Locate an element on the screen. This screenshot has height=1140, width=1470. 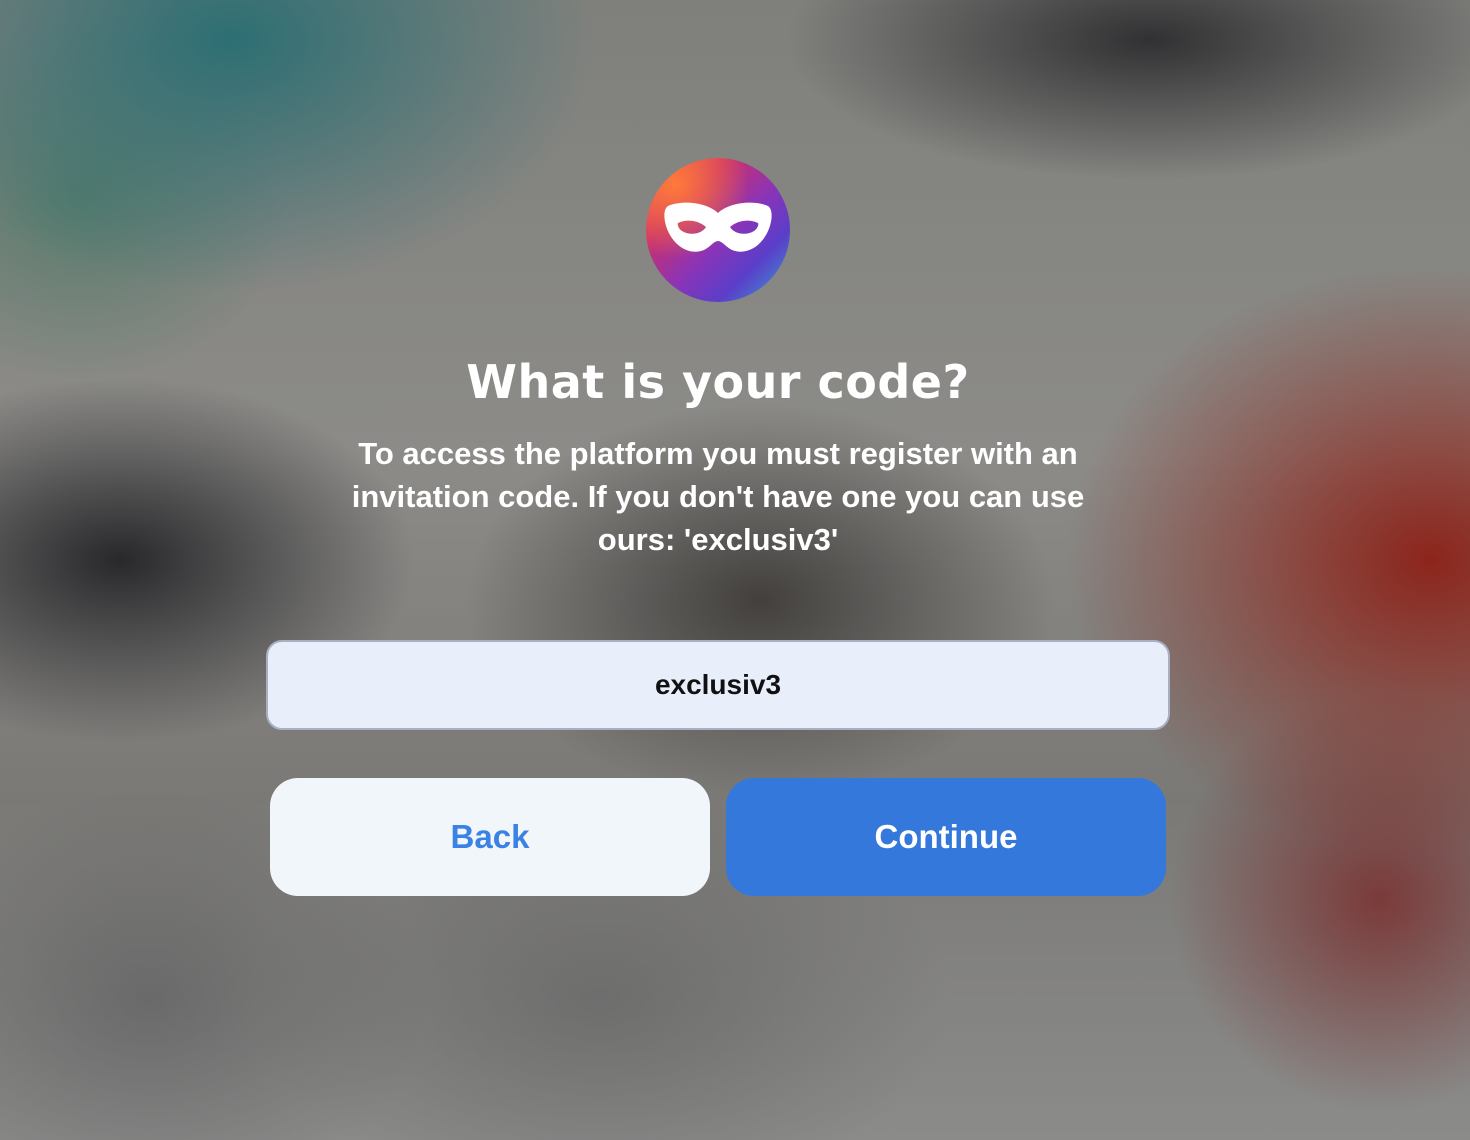
page-title: What is your code? is located at coordinates (718, 382).